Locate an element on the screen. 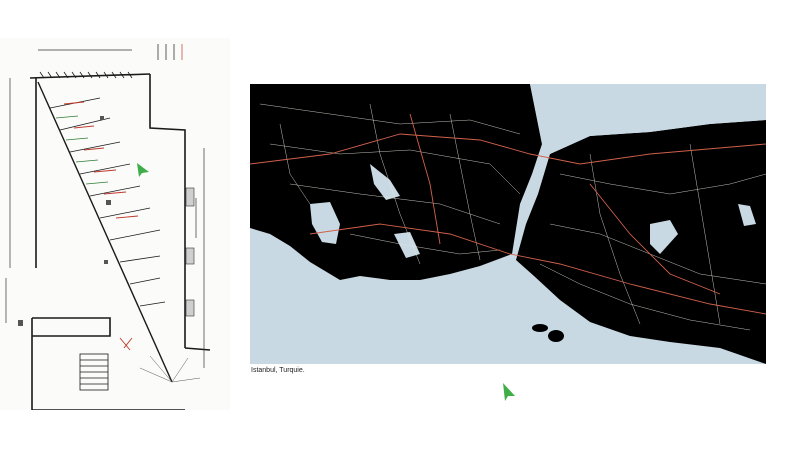  map-caption: Istanbul, Turquie. is located at coordinates (278, 370).